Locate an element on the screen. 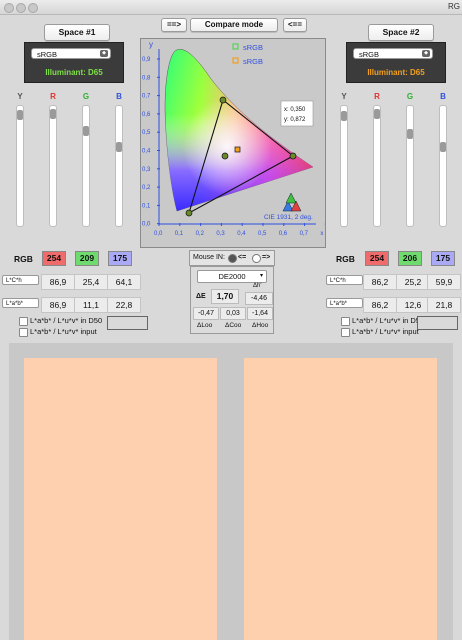 The height and width of the screenshot is (640, 462). rgb-b-value-left: 175 is located at coordinates (120, 258).